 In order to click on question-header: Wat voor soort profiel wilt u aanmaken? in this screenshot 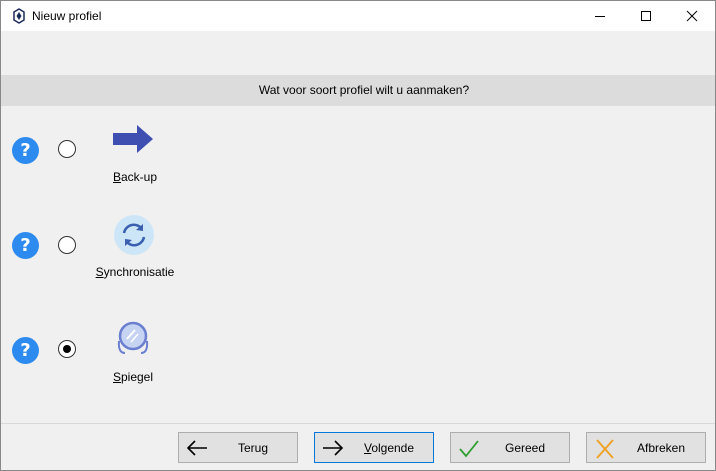, I will do `click(358, 90)`.